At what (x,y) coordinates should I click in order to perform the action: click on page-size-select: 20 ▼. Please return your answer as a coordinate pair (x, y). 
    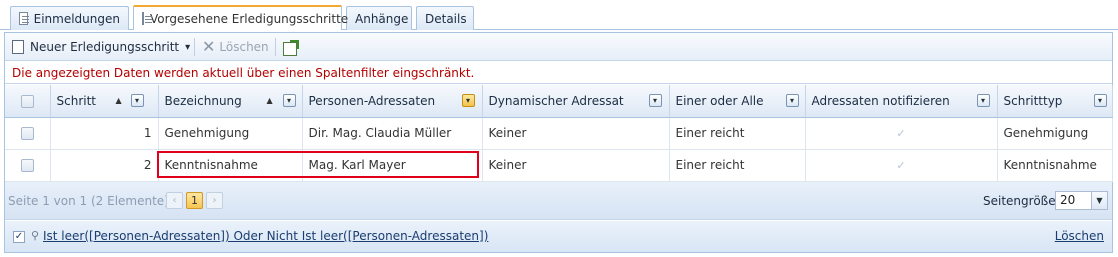
    Looking at the image, I should click on (1081, 200).